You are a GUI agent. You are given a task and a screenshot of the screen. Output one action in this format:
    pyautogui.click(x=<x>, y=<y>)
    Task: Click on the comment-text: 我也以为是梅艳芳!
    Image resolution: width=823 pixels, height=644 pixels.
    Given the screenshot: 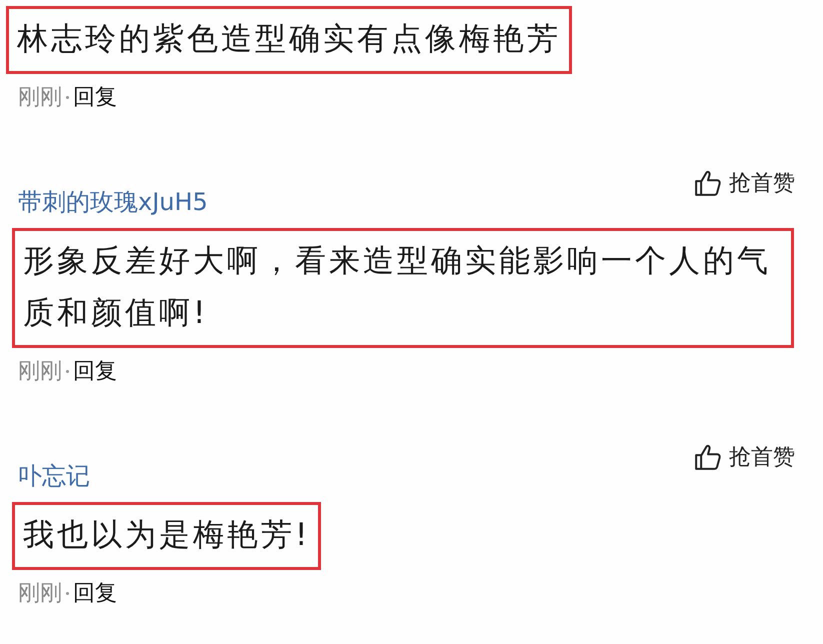 What is the action you would take?
    pyautogui.click(x=167, y=536)
    